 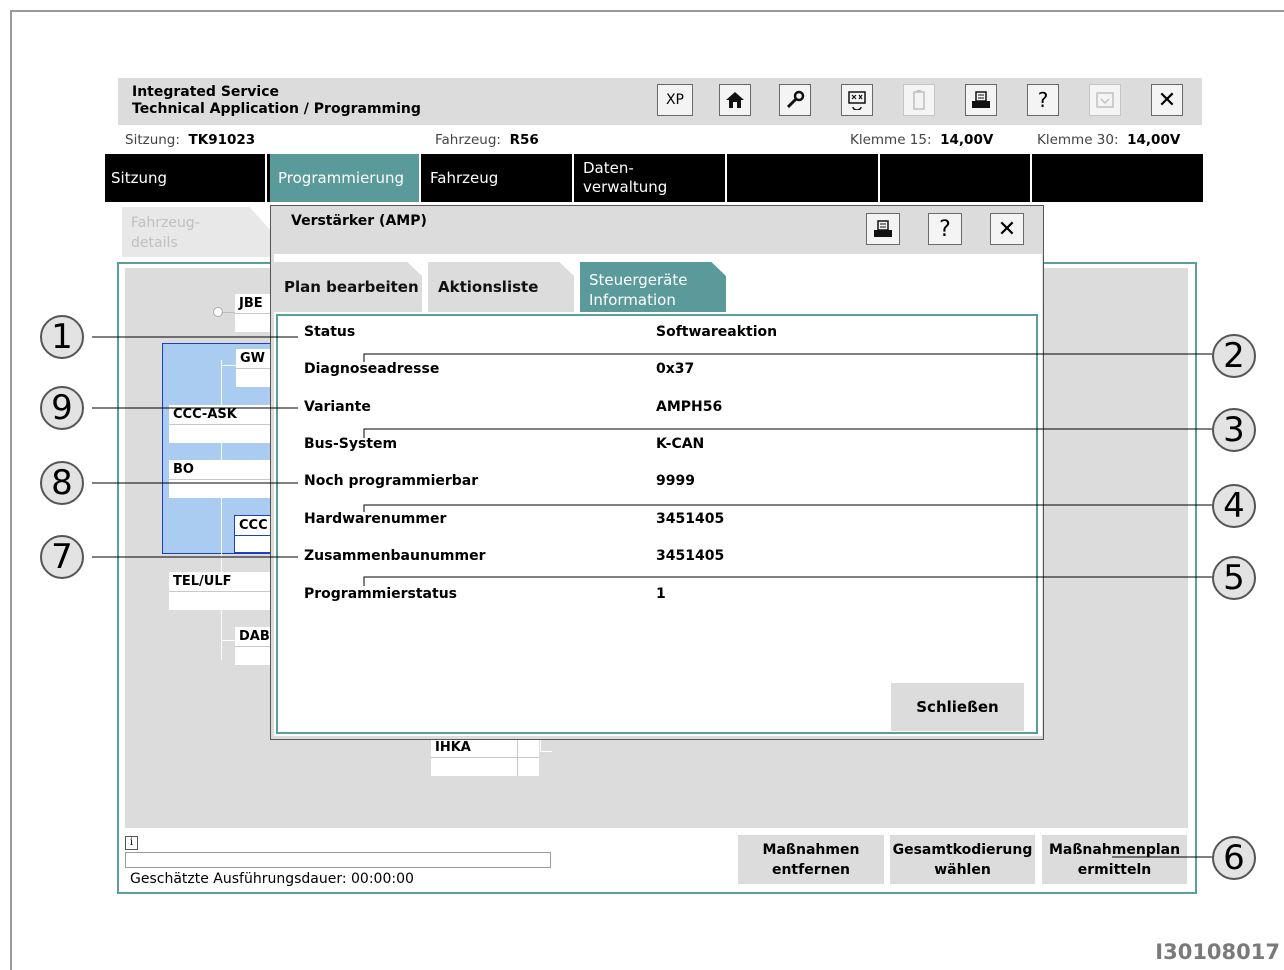 I want to click on callout-7: 7, so click(x=62, y=557).